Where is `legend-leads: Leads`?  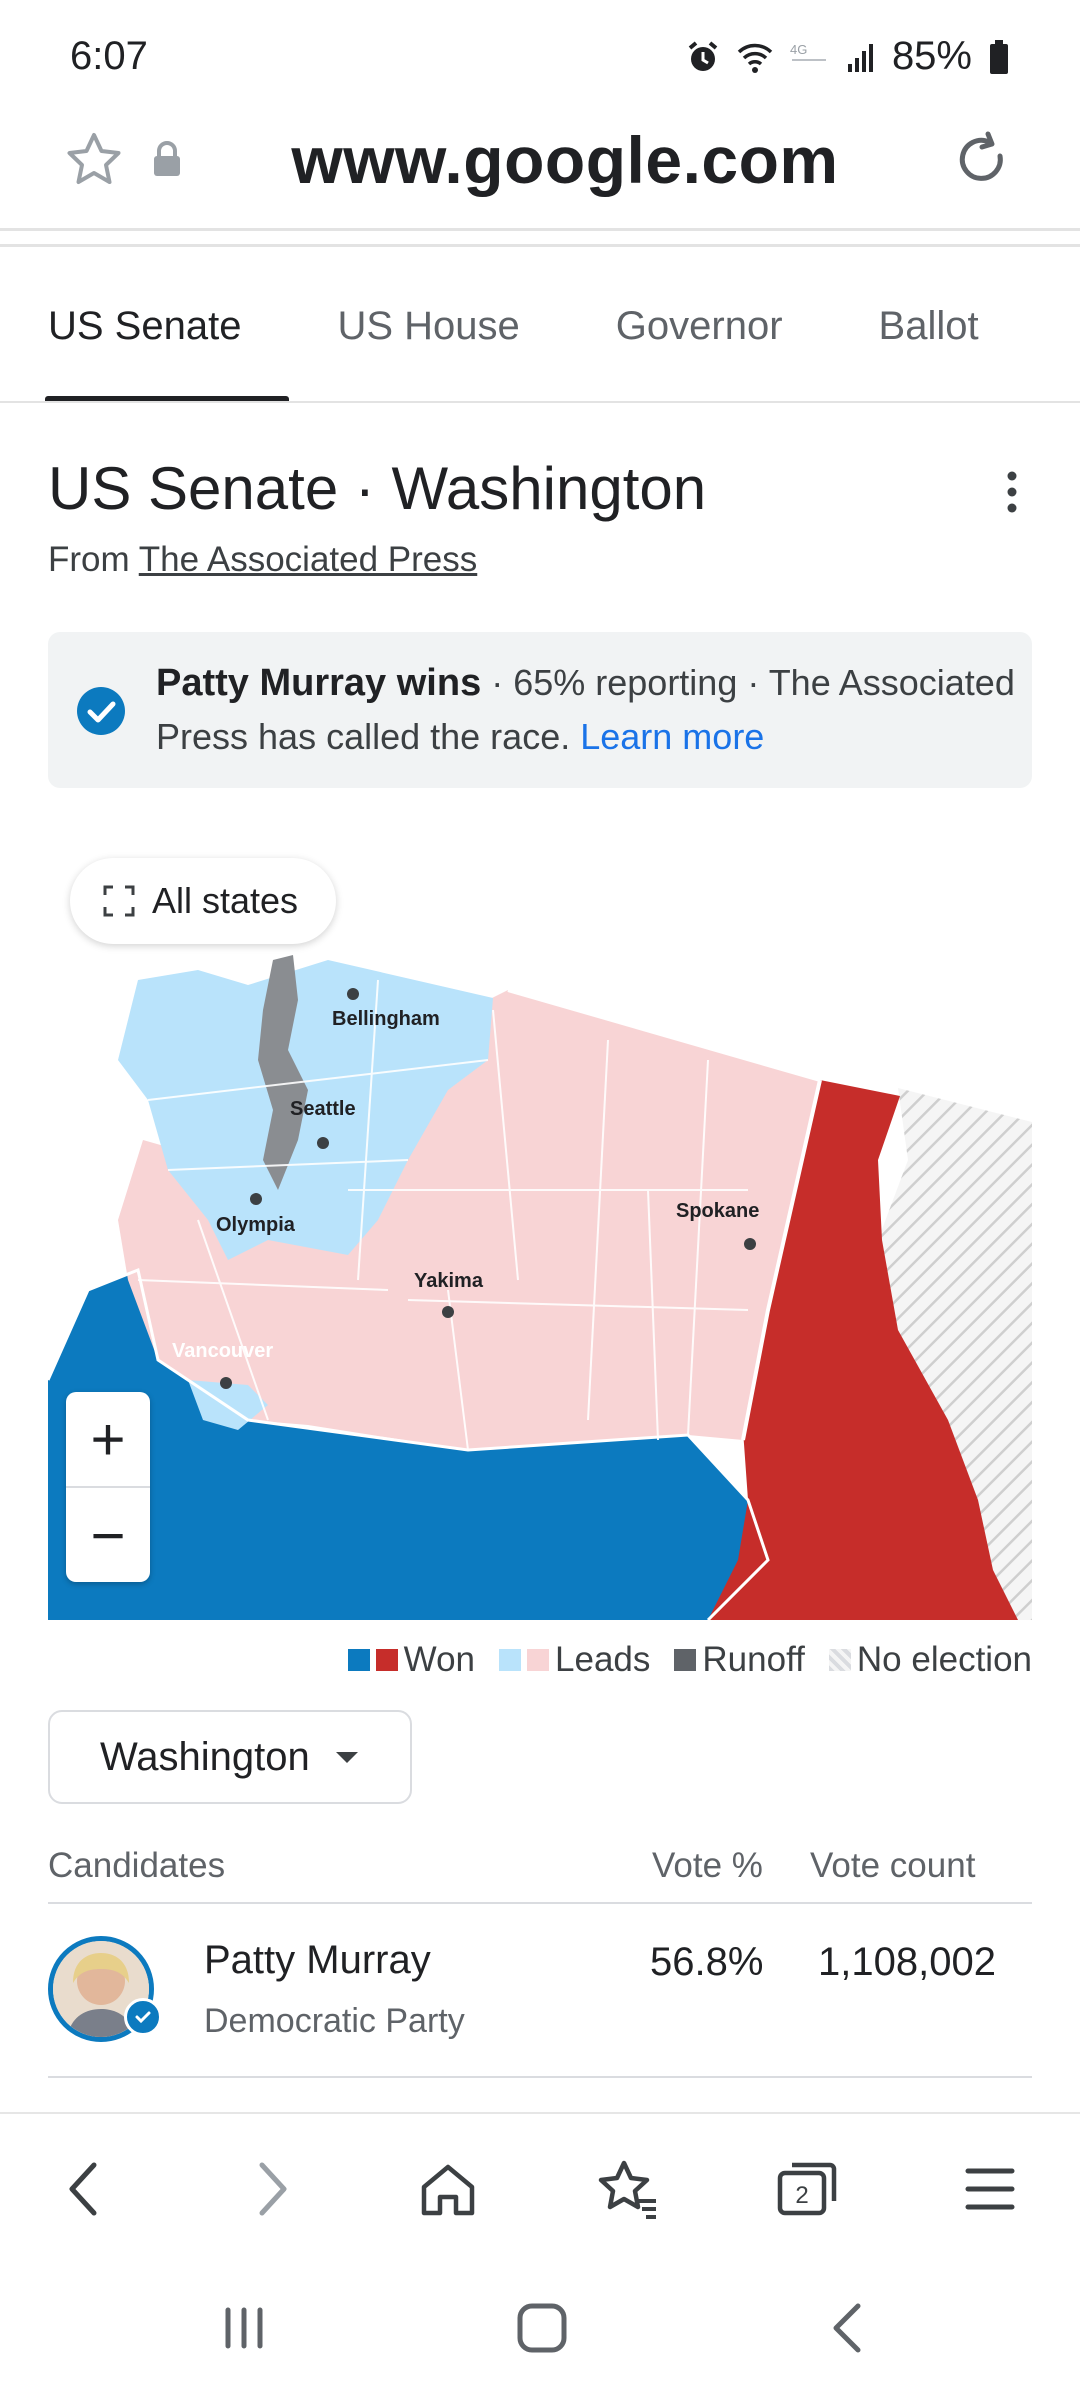 legend-leads: Leads is located at coordinates (574, 1660).